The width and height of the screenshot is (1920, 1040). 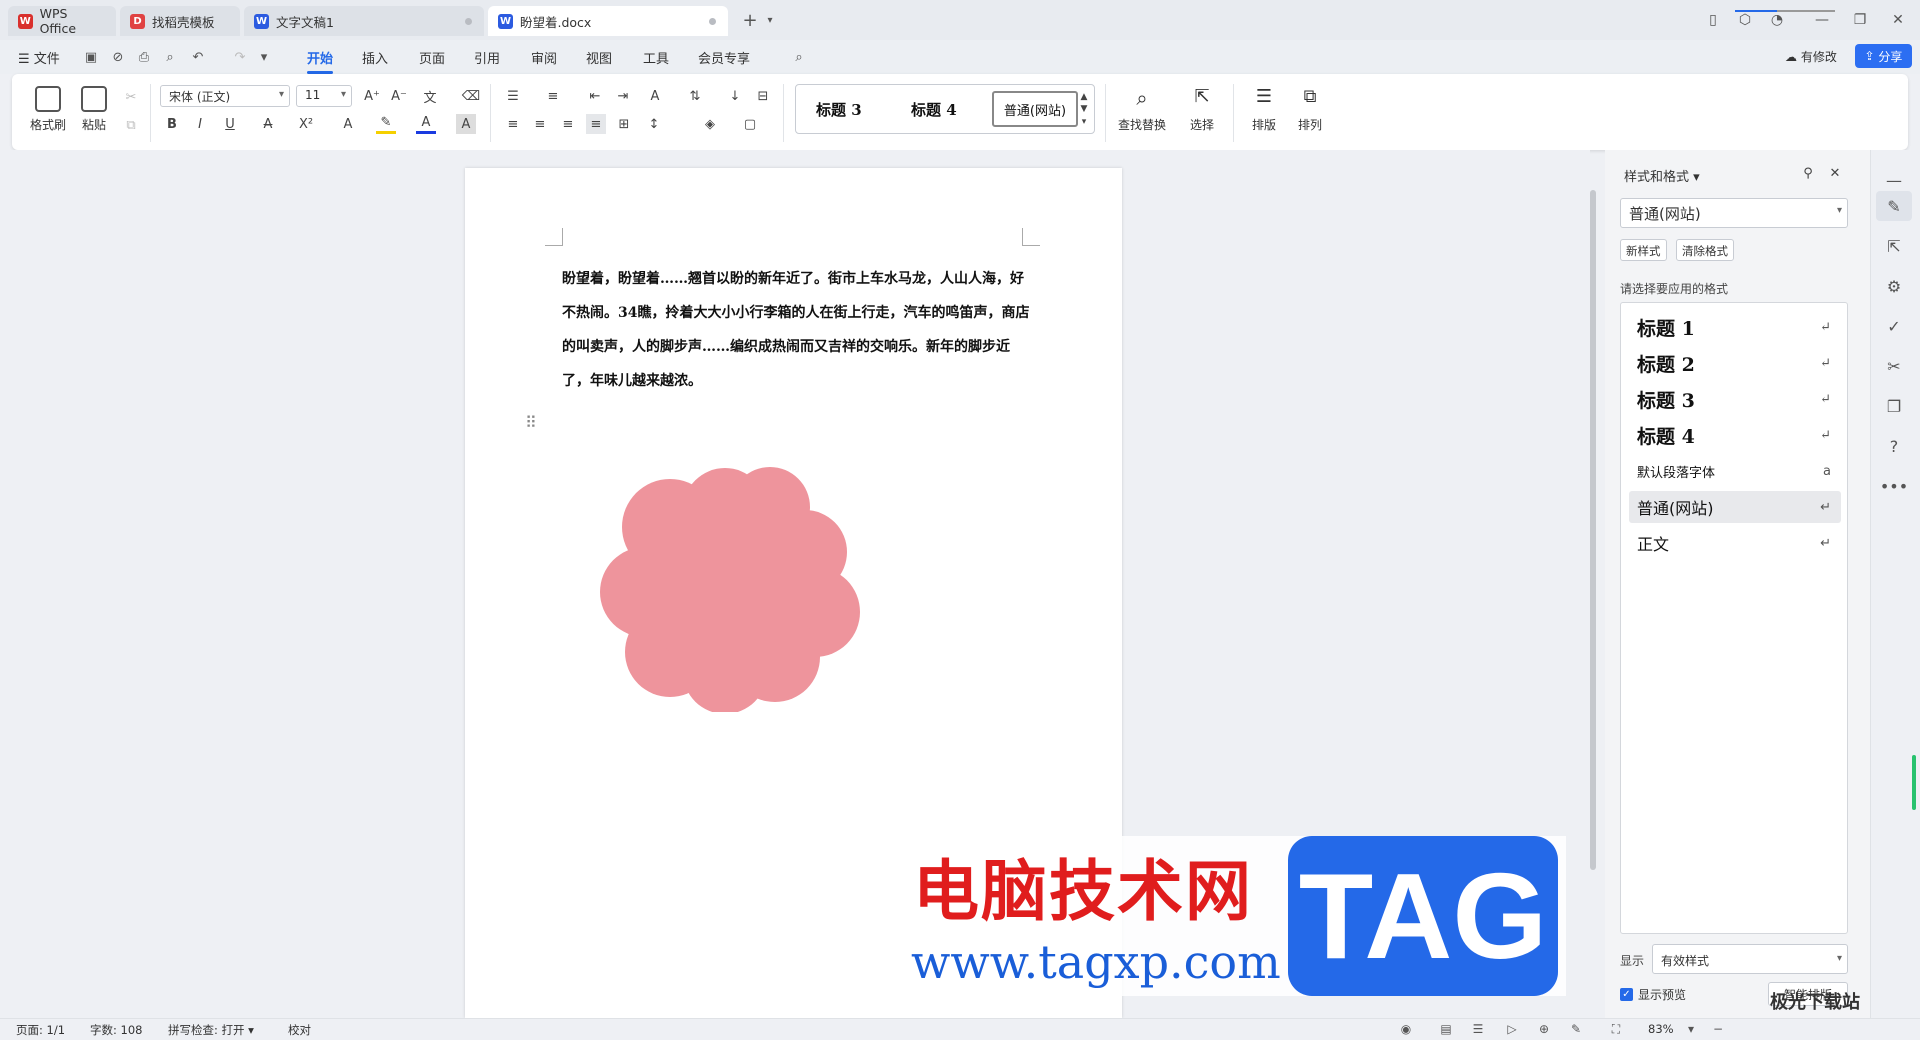 I want to click on new-style-button: 新样式, so click(x=1643, y=250).